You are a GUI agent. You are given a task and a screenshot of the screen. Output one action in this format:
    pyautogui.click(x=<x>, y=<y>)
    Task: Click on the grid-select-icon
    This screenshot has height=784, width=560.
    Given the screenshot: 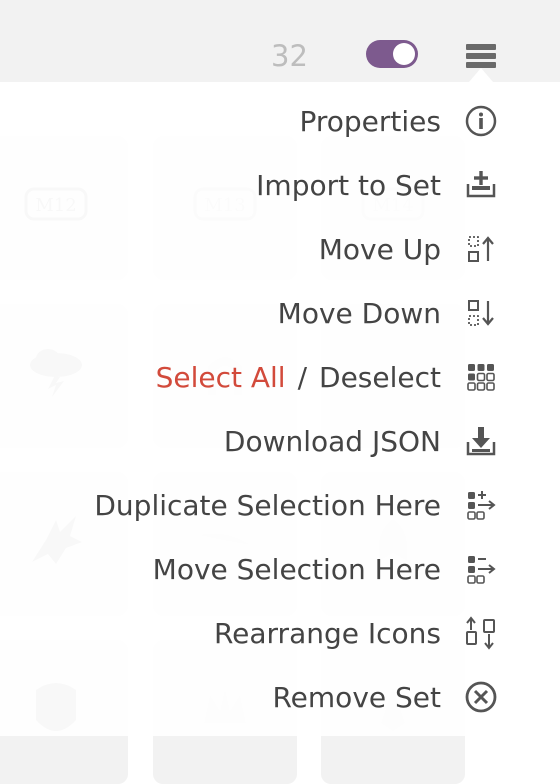 What is the action you would take?
    pyautogui.click(x=481, y=377)
    